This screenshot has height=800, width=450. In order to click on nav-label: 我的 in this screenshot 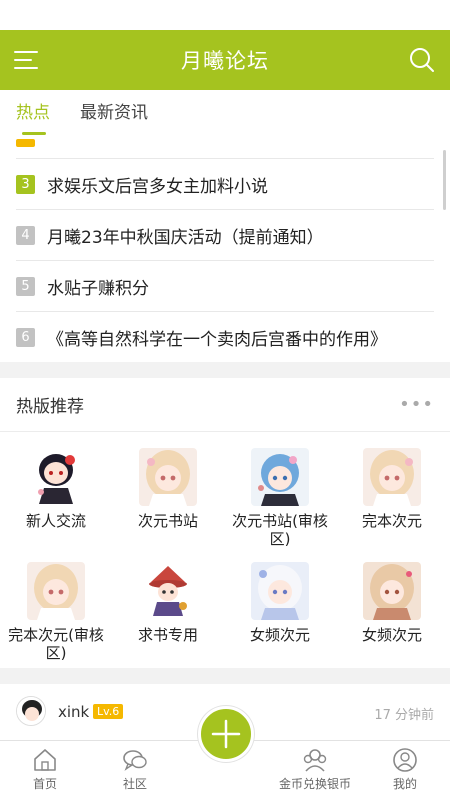, I will do `click(404, 784)`.